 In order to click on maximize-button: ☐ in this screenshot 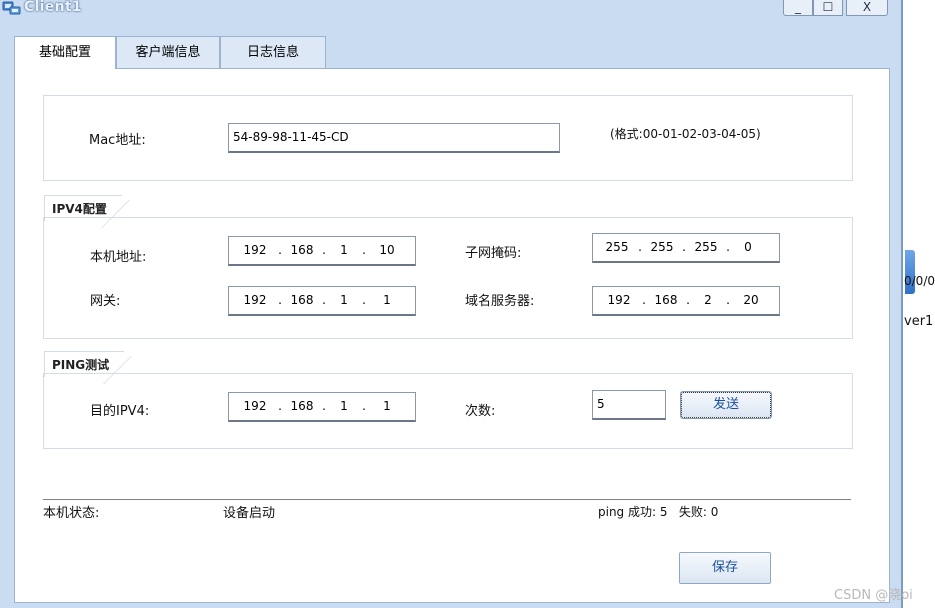, I will do `click(828, 8)`.